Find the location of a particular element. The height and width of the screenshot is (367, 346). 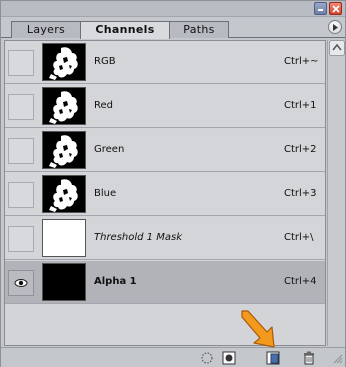

panel-menu-icon is located at coordinates (335, 27).